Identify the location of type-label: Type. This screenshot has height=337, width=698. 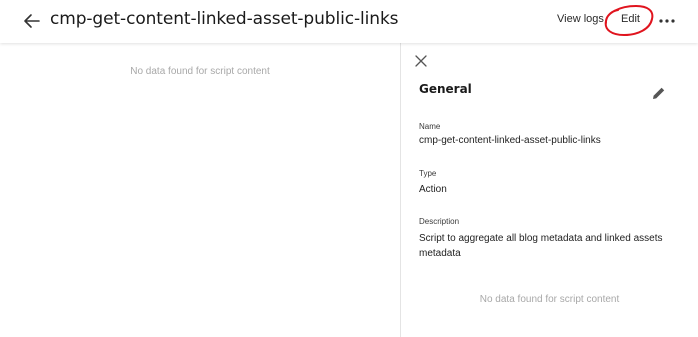
(428, 173).